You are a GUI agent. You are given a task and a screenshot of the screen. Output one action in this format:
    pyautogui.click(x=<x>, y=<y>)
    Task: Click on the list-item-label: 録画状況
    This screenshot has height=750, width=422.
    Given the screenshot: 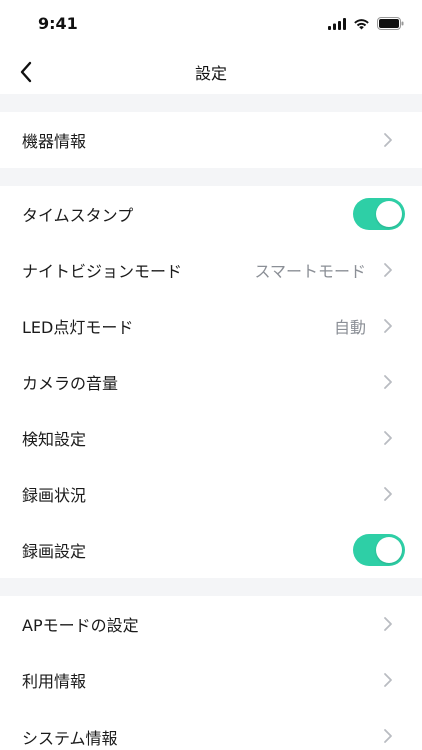 What is the action you would take?
    pyautogui.click(x=54, y=495)
    